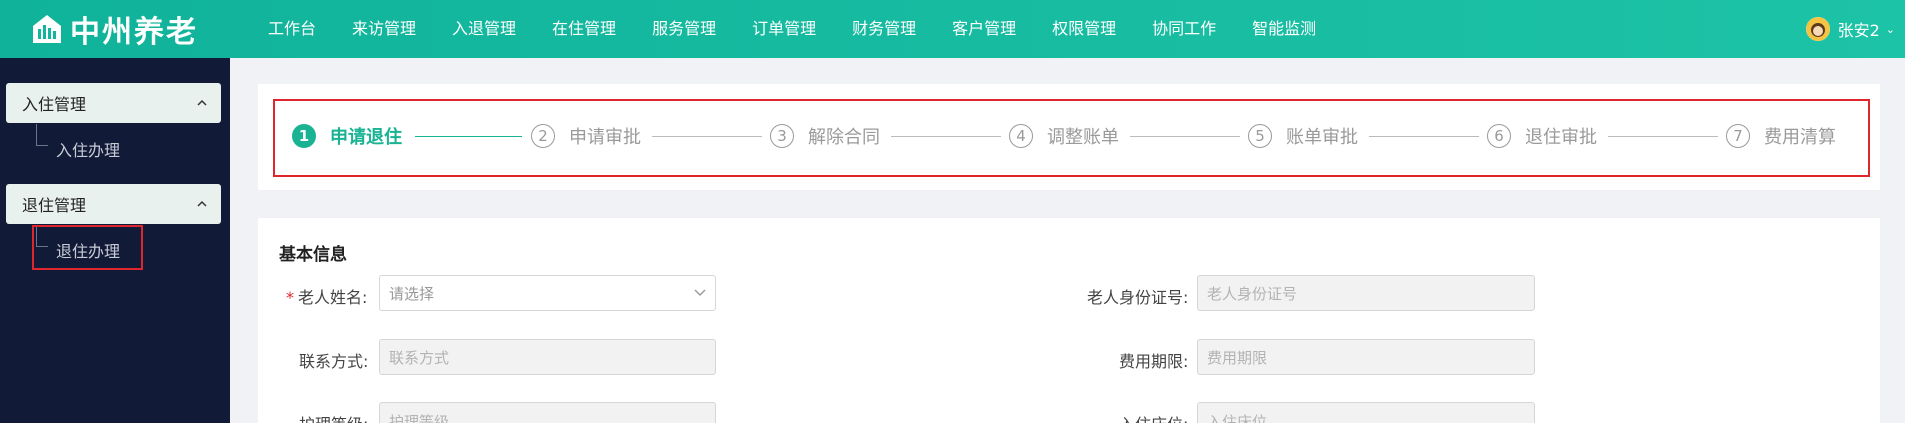  Describe the element at coordinates (1817, 29) in the screenshot. I see `avatar` at that location.